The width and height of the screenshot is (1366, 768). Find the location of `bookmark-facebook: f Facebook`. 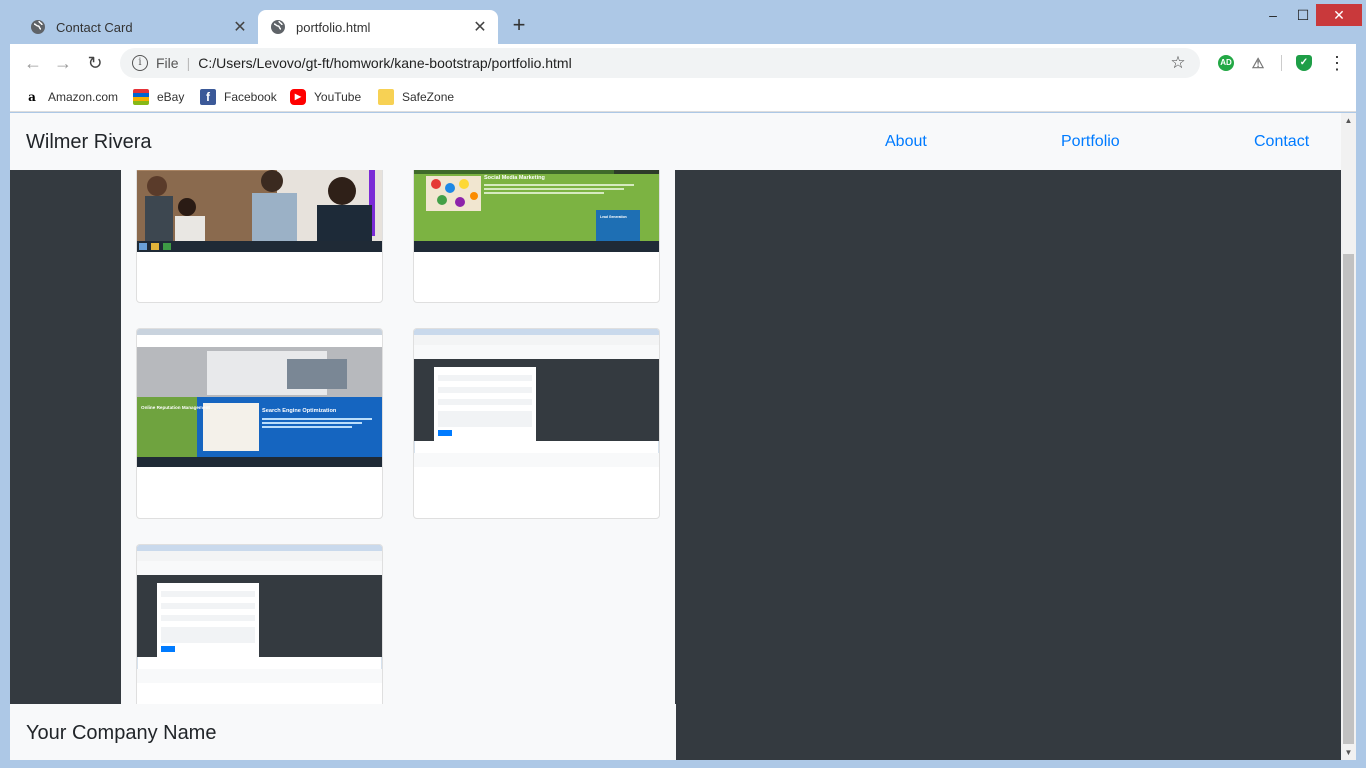

bookmark-facebook: f Facebook is located at coordinates (238, 97).